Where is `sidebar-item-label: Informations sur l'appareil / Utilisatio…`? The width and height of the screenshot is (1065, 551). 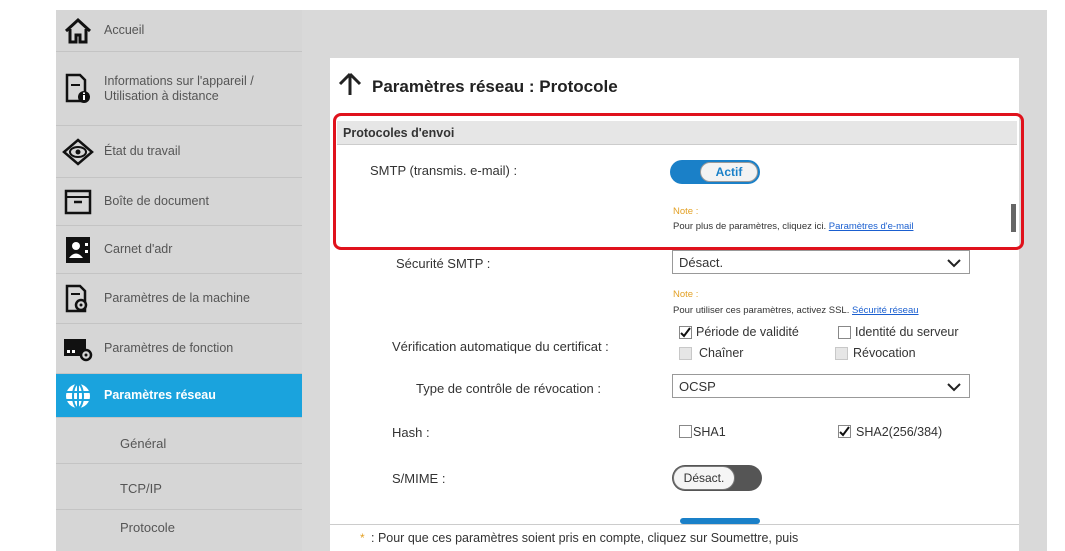 sidebar-item-label: Informations sur l'appareil / Utilisatio… is located at coordinates (179, 88).